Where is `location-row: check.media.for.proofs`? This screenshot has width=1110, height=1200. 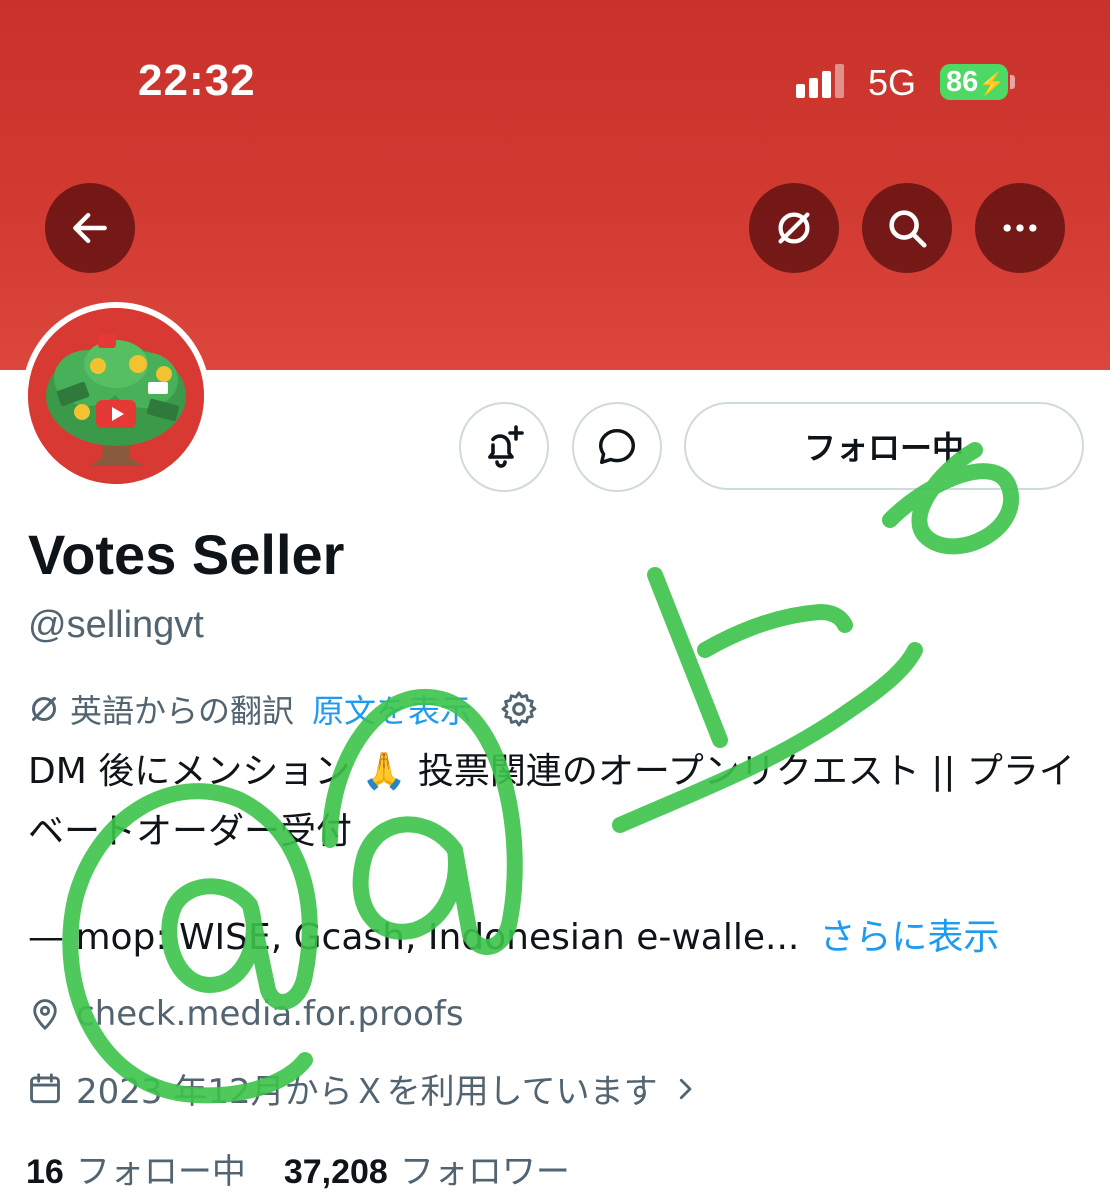
location-row: check.media.for.proofs is located at coordinates (245, 1014).